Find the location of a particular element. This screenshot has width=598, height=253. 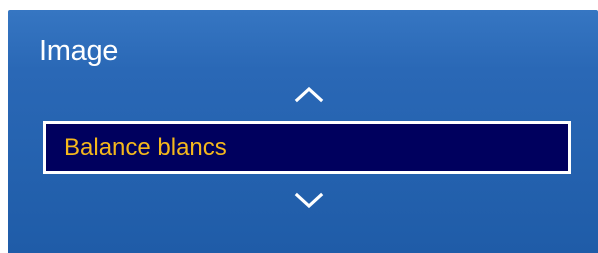

chevron-down-icon is located at coordinates (309, 201).